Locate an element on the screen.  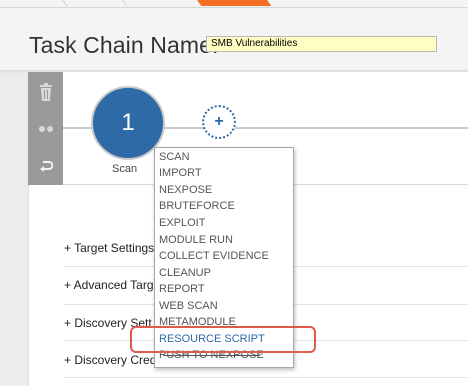
section-advanced-target: + Advanced Targ is located at coordinates (109, 285).